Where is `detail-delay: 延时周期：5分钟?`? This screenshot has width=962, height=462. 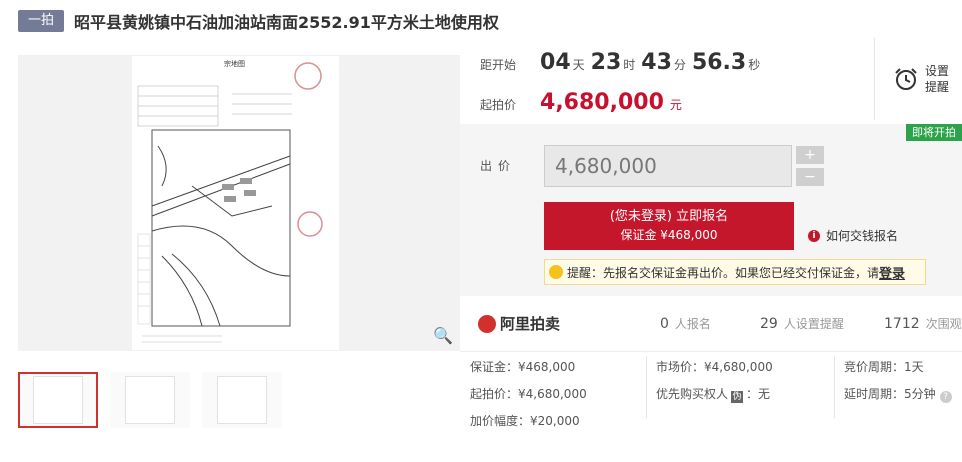
detail-delay: 延时周期：5分钟? is located at coordinates (898, 394).